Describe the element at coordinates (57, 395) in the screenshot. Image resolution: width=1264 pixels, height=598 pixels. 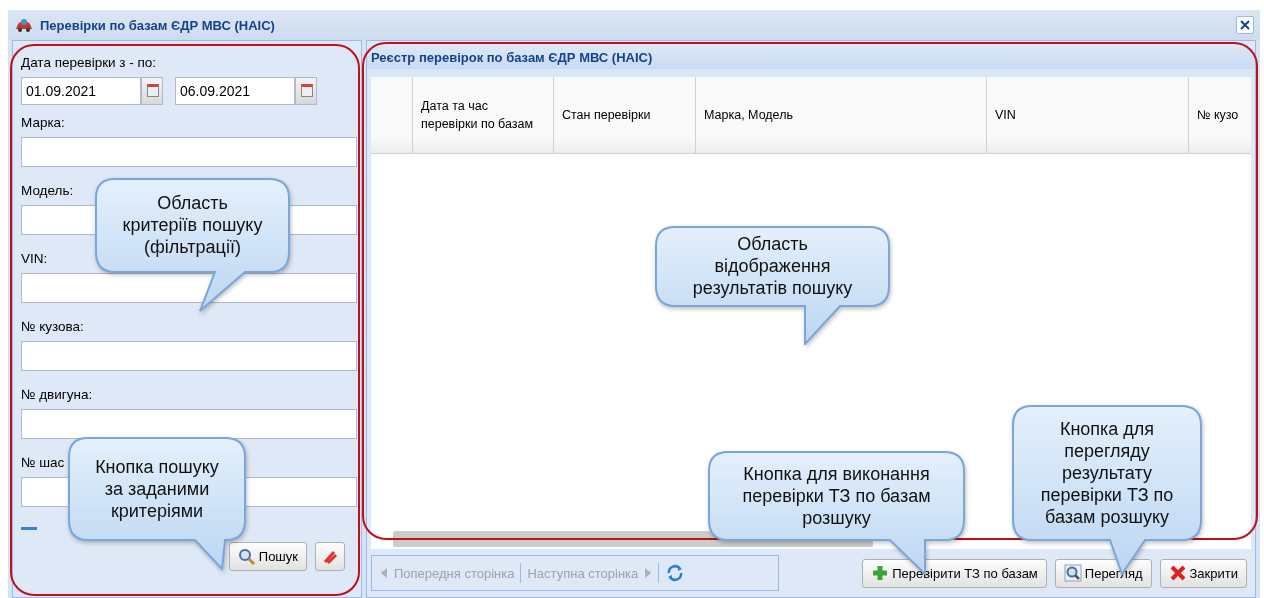
I see `field-label: № двигуна:` at that location.